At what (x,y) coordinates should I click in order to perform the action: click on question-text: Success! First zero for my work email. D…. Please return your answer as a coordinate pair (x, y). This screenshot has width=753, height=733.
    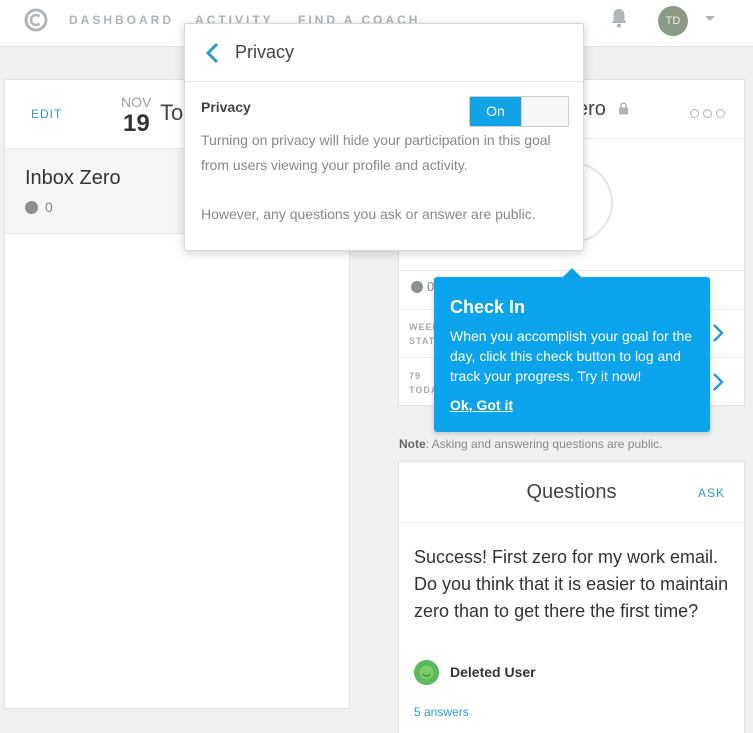
    Looking at the image, I should click on (576, 584).